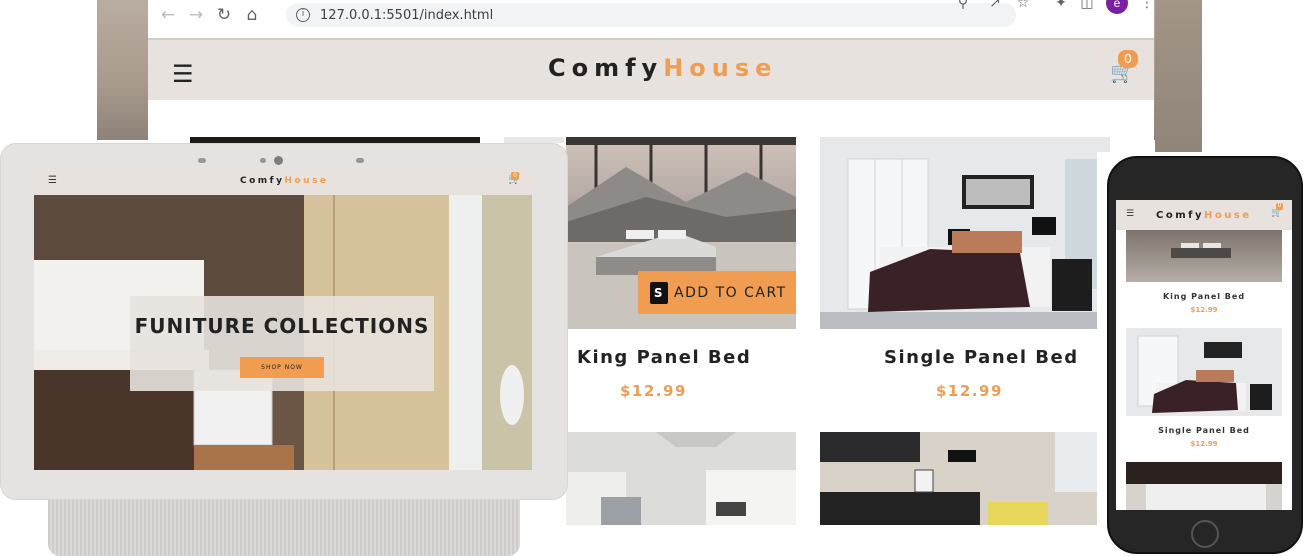 This screenshot has width=1306, height=556. Describe the element at coordinates (282, 367) in the screenshot. I see `shop-now-button: SHOP NOW` at that location.